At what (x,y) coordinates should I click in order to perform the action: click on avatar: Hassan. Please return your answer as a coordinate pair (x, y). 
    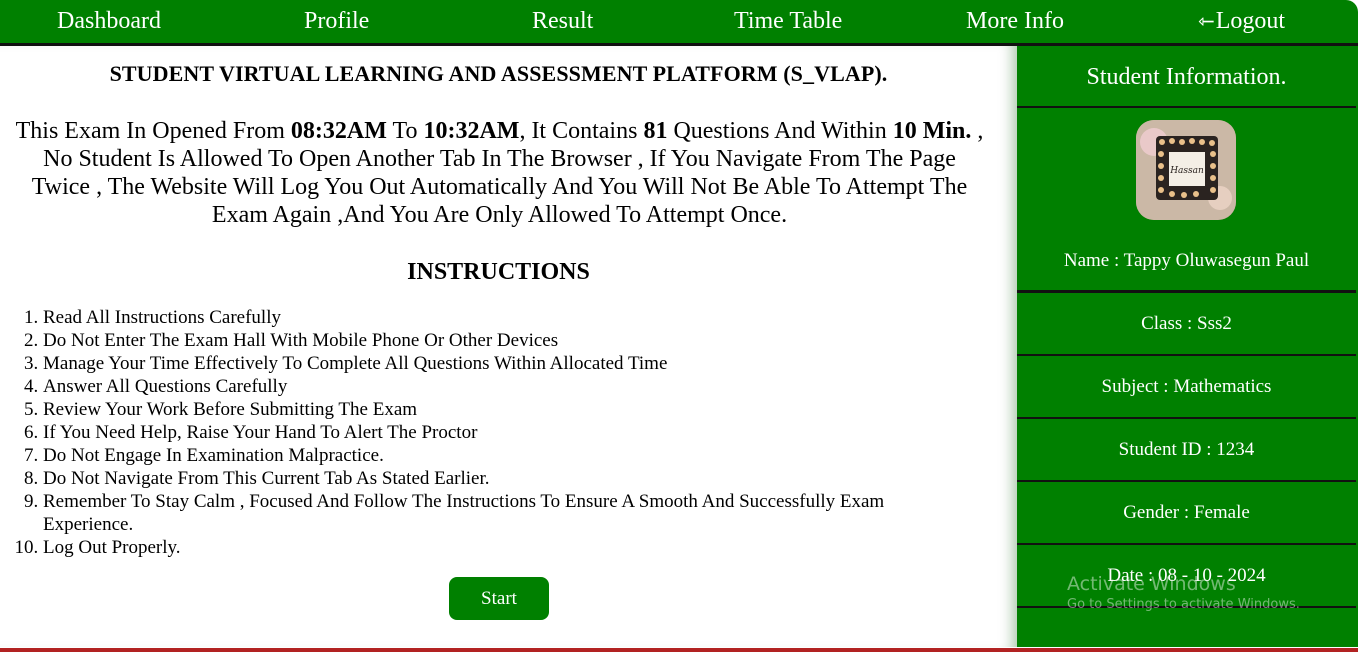
    Looking at the image, I should click on (1186, 170).